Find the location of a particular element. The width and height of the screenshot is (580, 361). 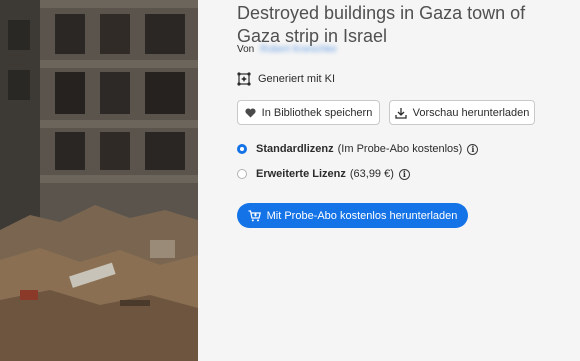

download-preview-button: Vorschau herunterladen is located at coordinates (462, 112).